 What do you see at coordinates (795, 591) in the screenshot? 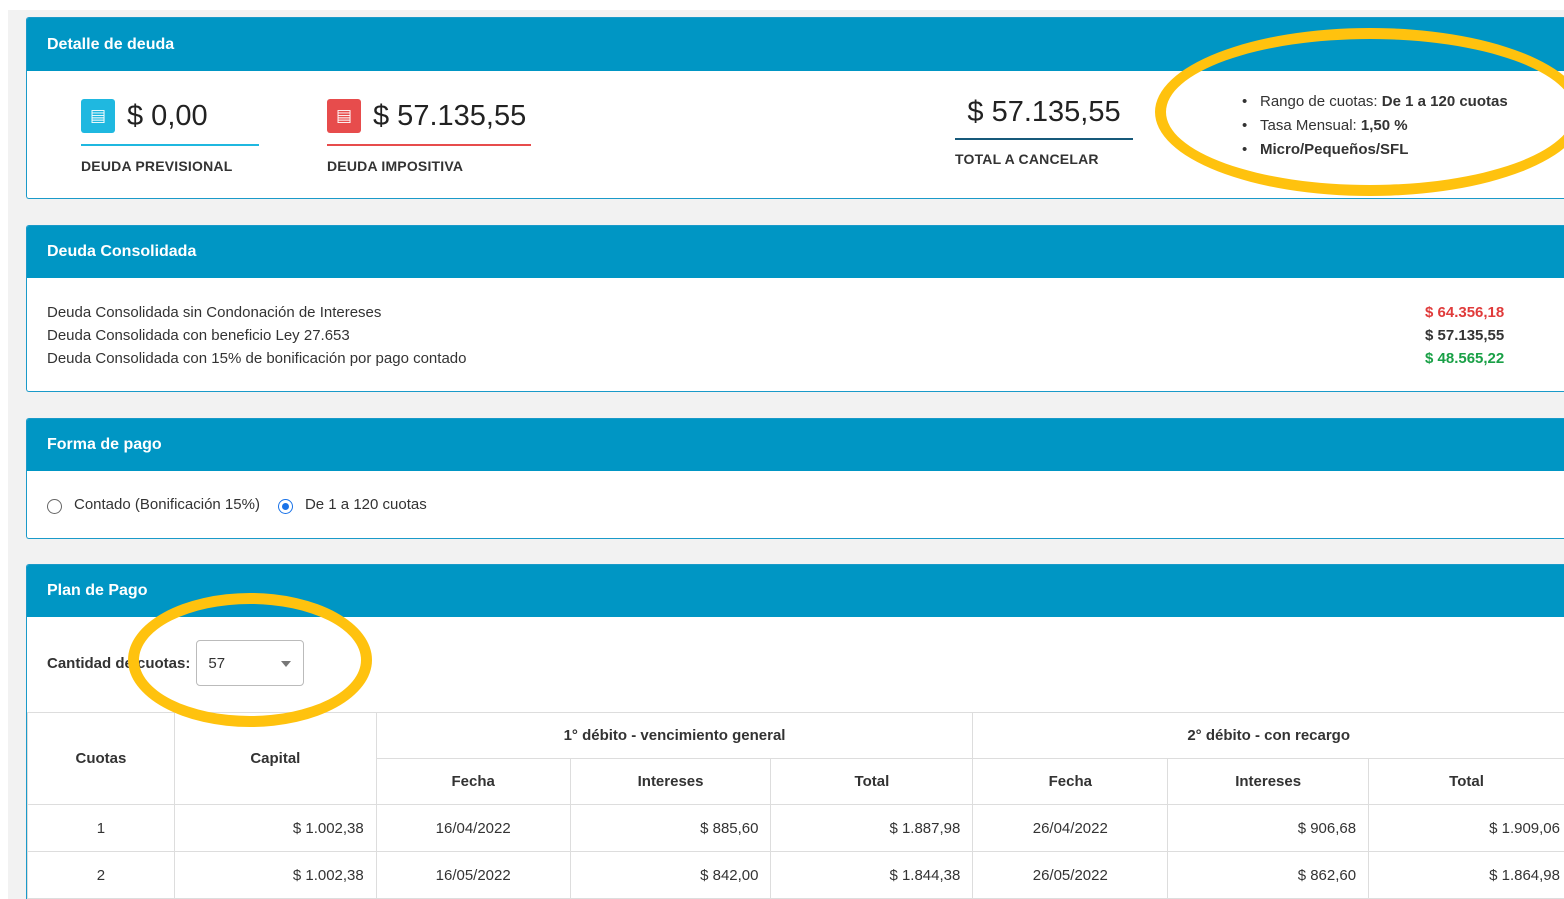
I see `plan-pago-title: Plan de Pago` at bounding box center [795, 591].